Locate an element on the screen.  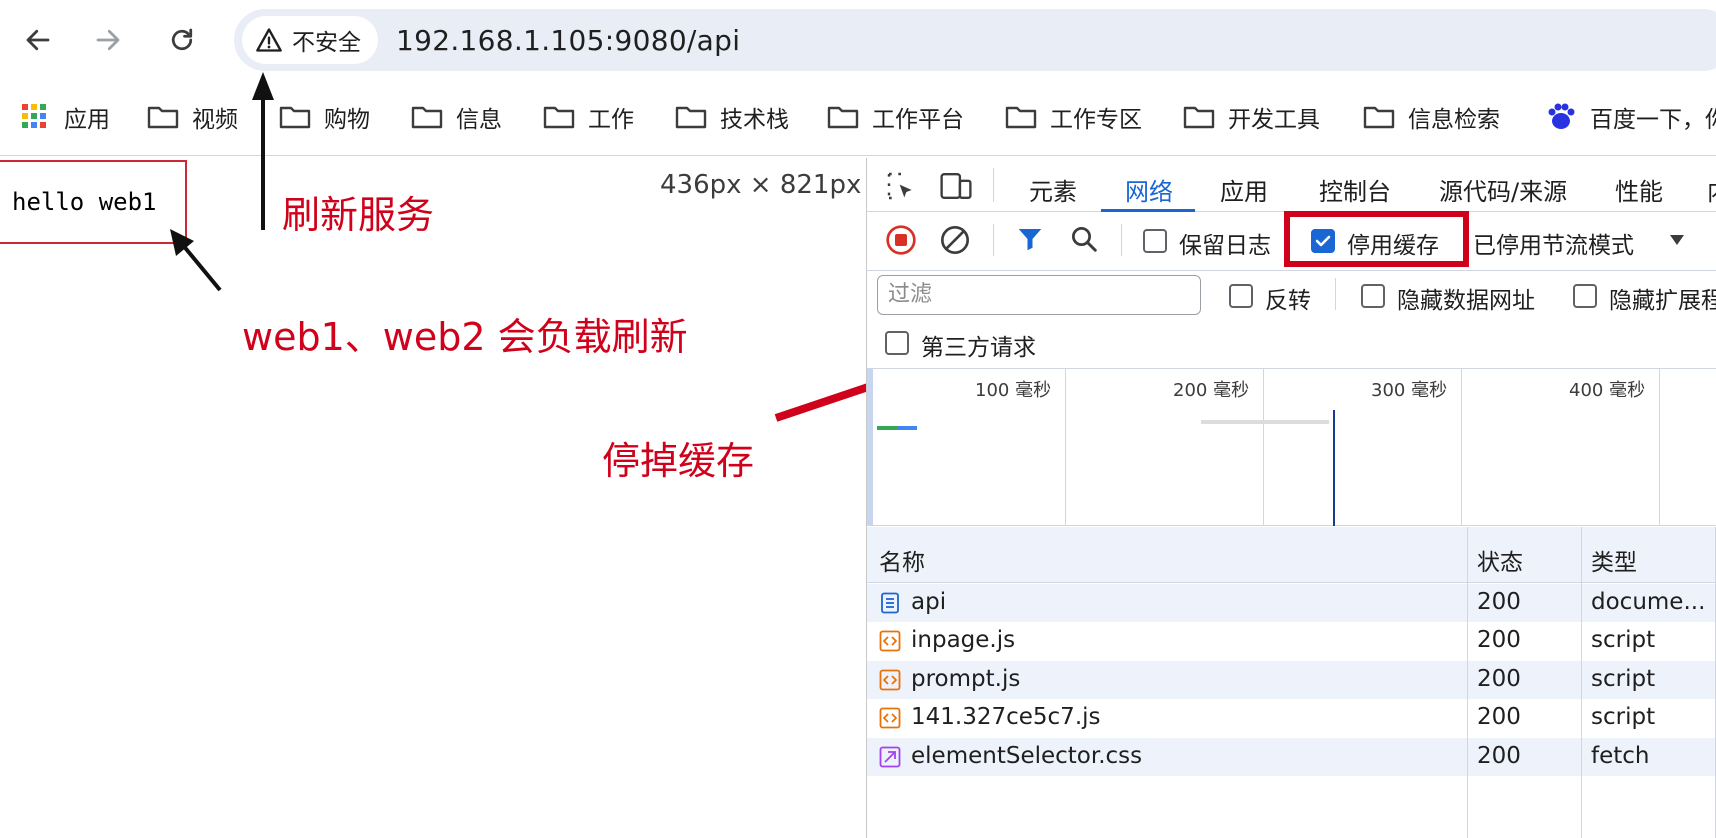
request-name: api is located at coordinates (929, 602).